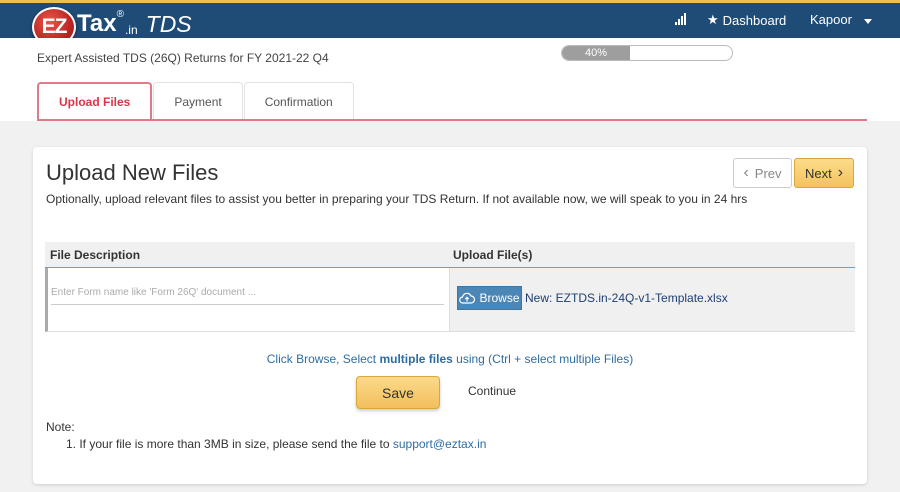 The width and height of the screenshot is (900, 492). Describe the element at coordinates (95, 101) in the screenshot. I see `tab-upload-files: Upload Files` at that location.